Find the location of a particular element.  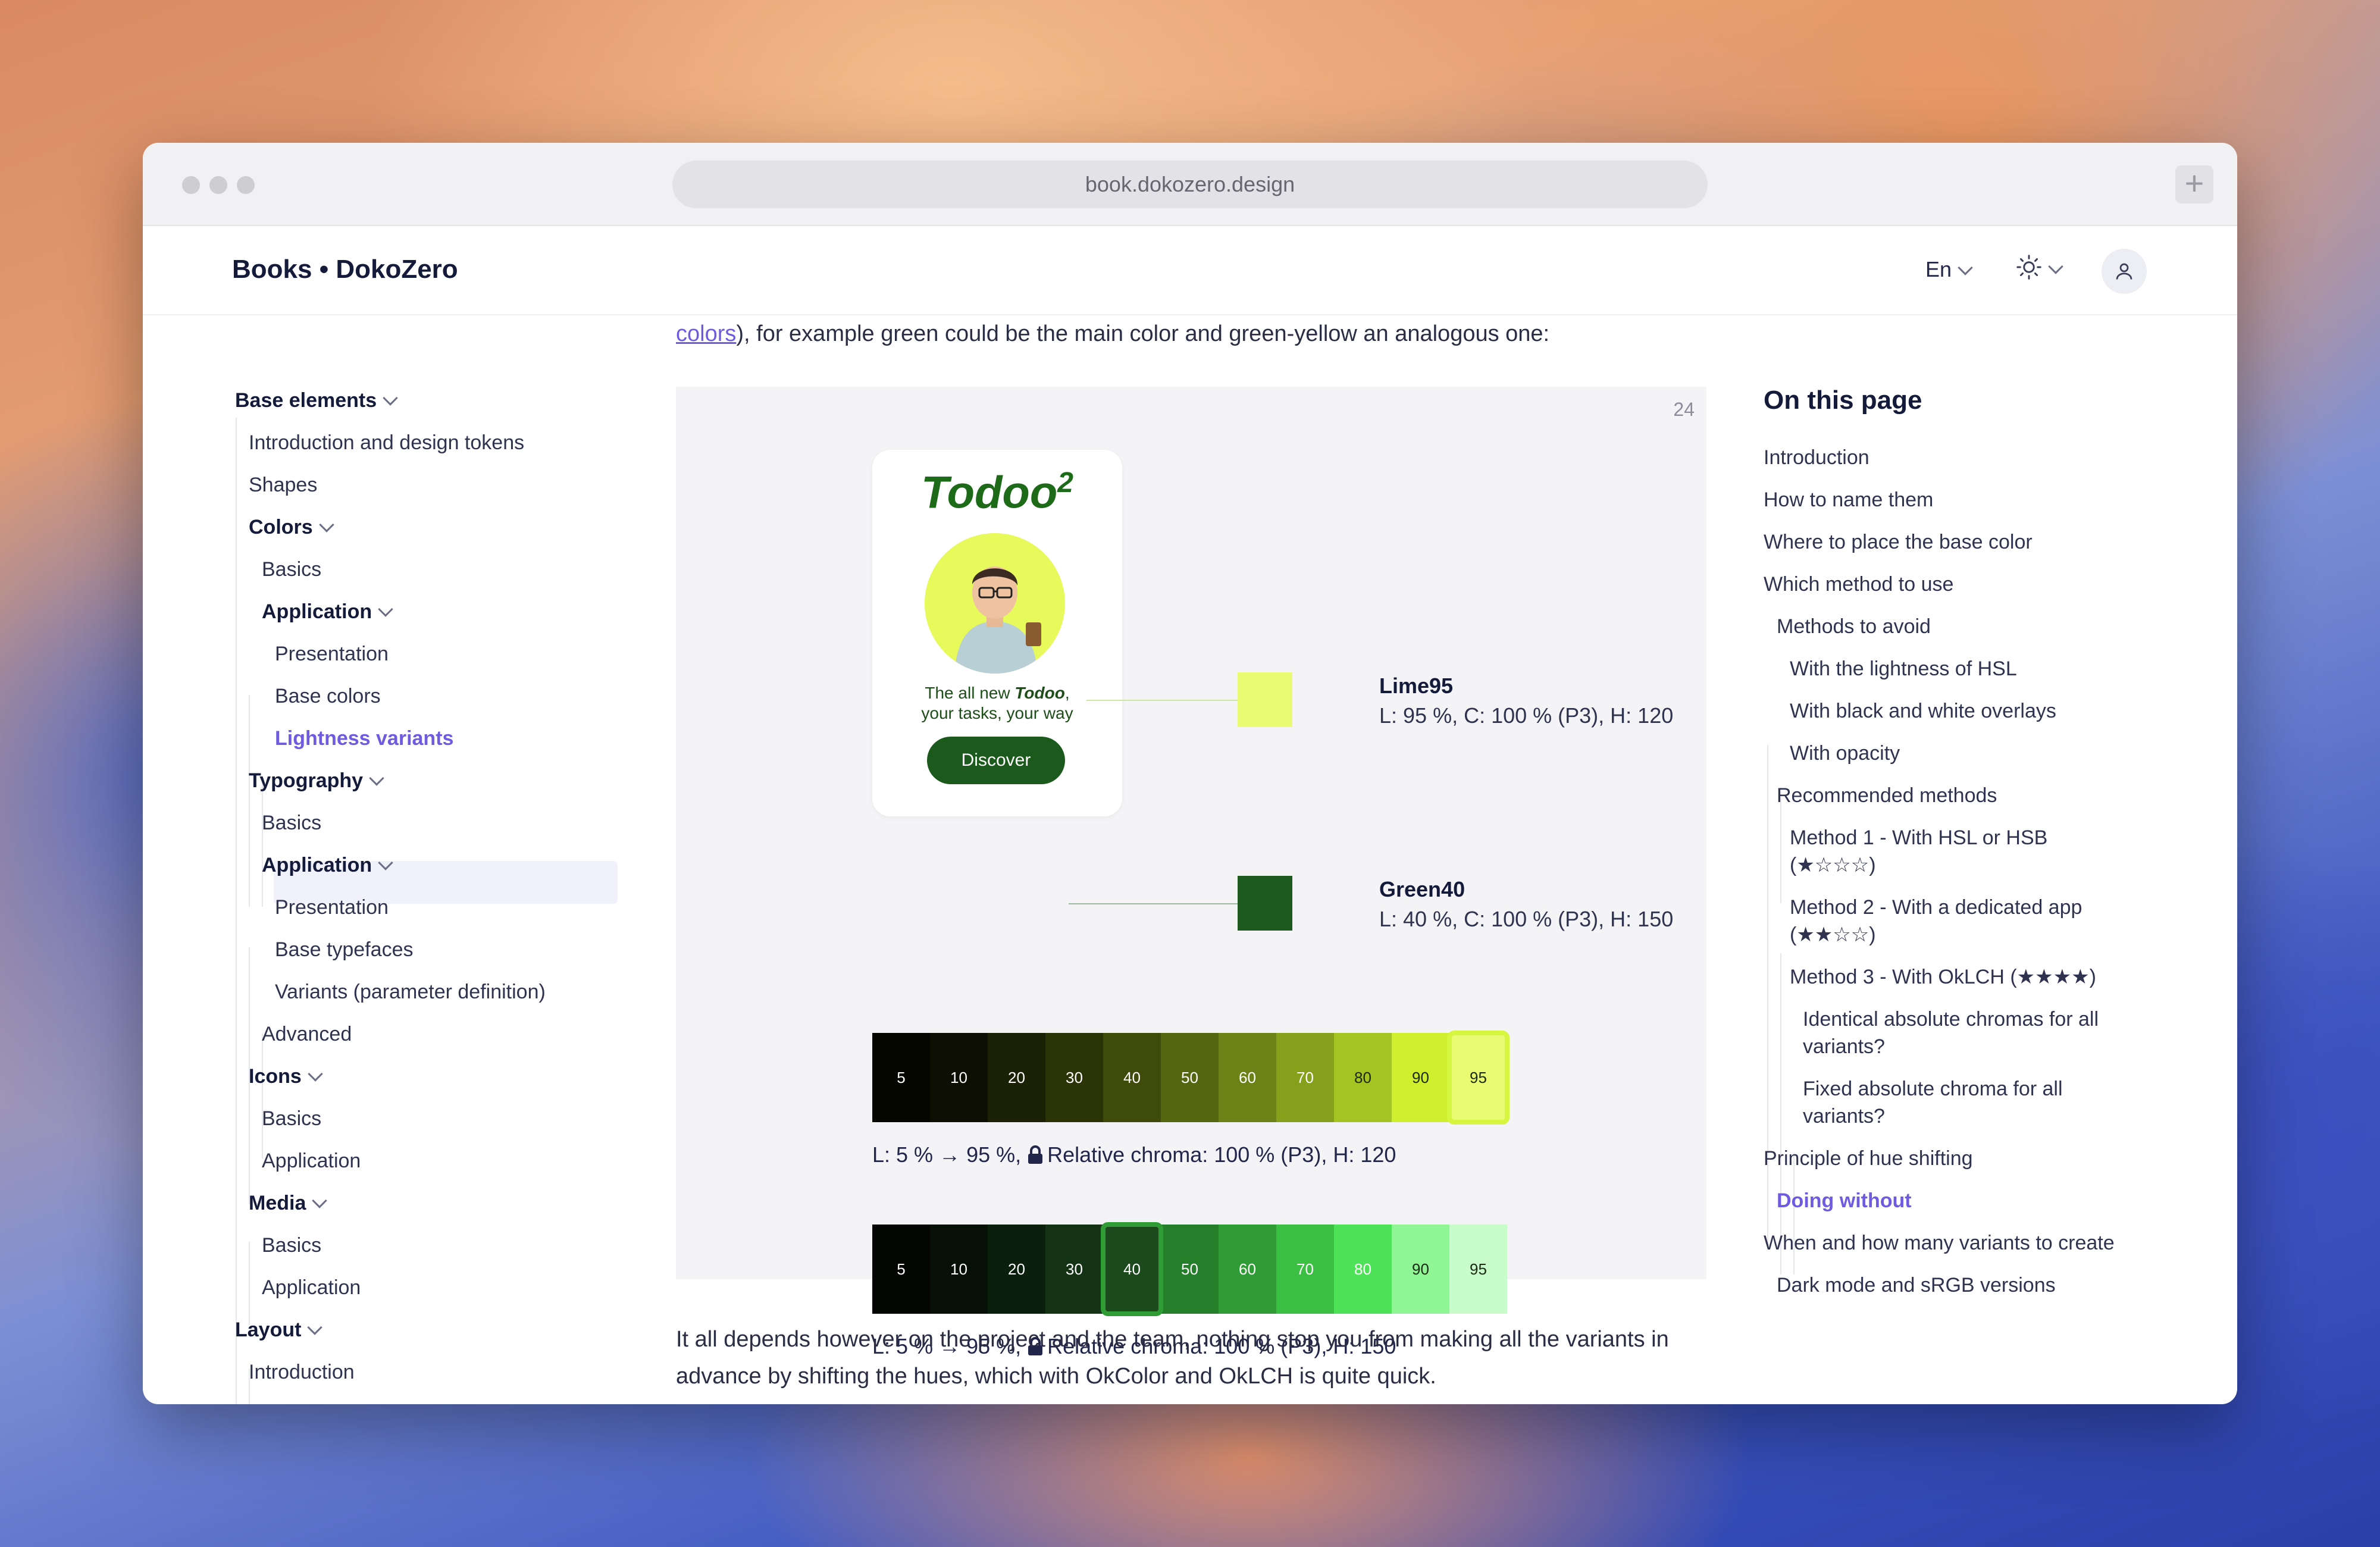

url-bar: book.dokozero.design is located at coordinates (1190, 184).